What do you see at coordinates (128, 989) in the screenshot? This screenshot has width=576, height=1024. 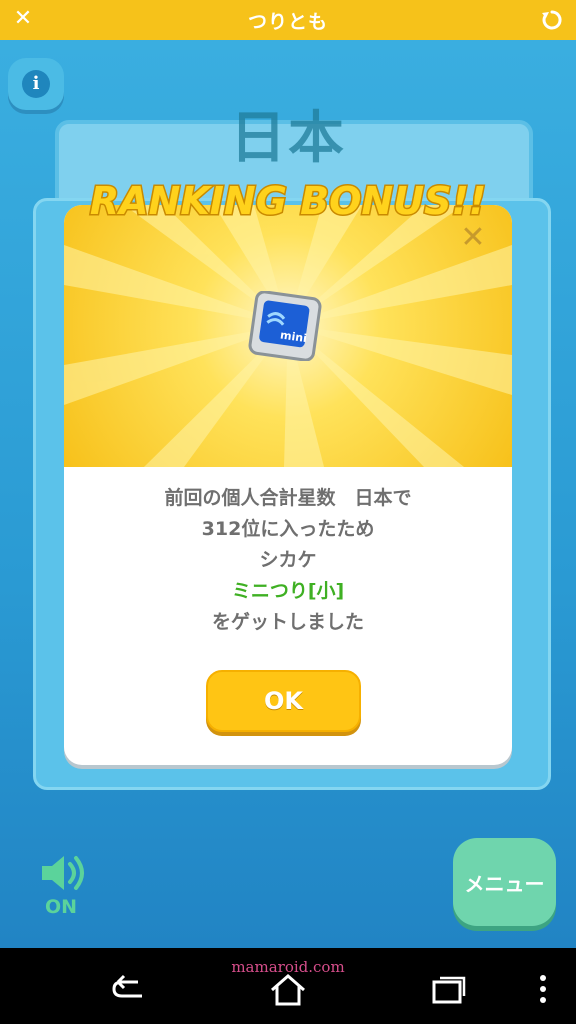 I see `back-icon` at bounding box center [128, 989].